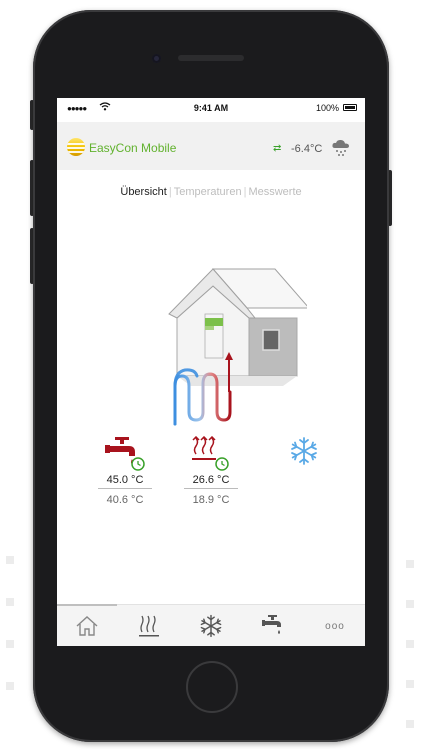  What do you see at coordinates (211, 146) in the screenshot?
I see `app-header: EasyCon Mobile ⇄ -6.4°C` at bounding box center [211, 146].